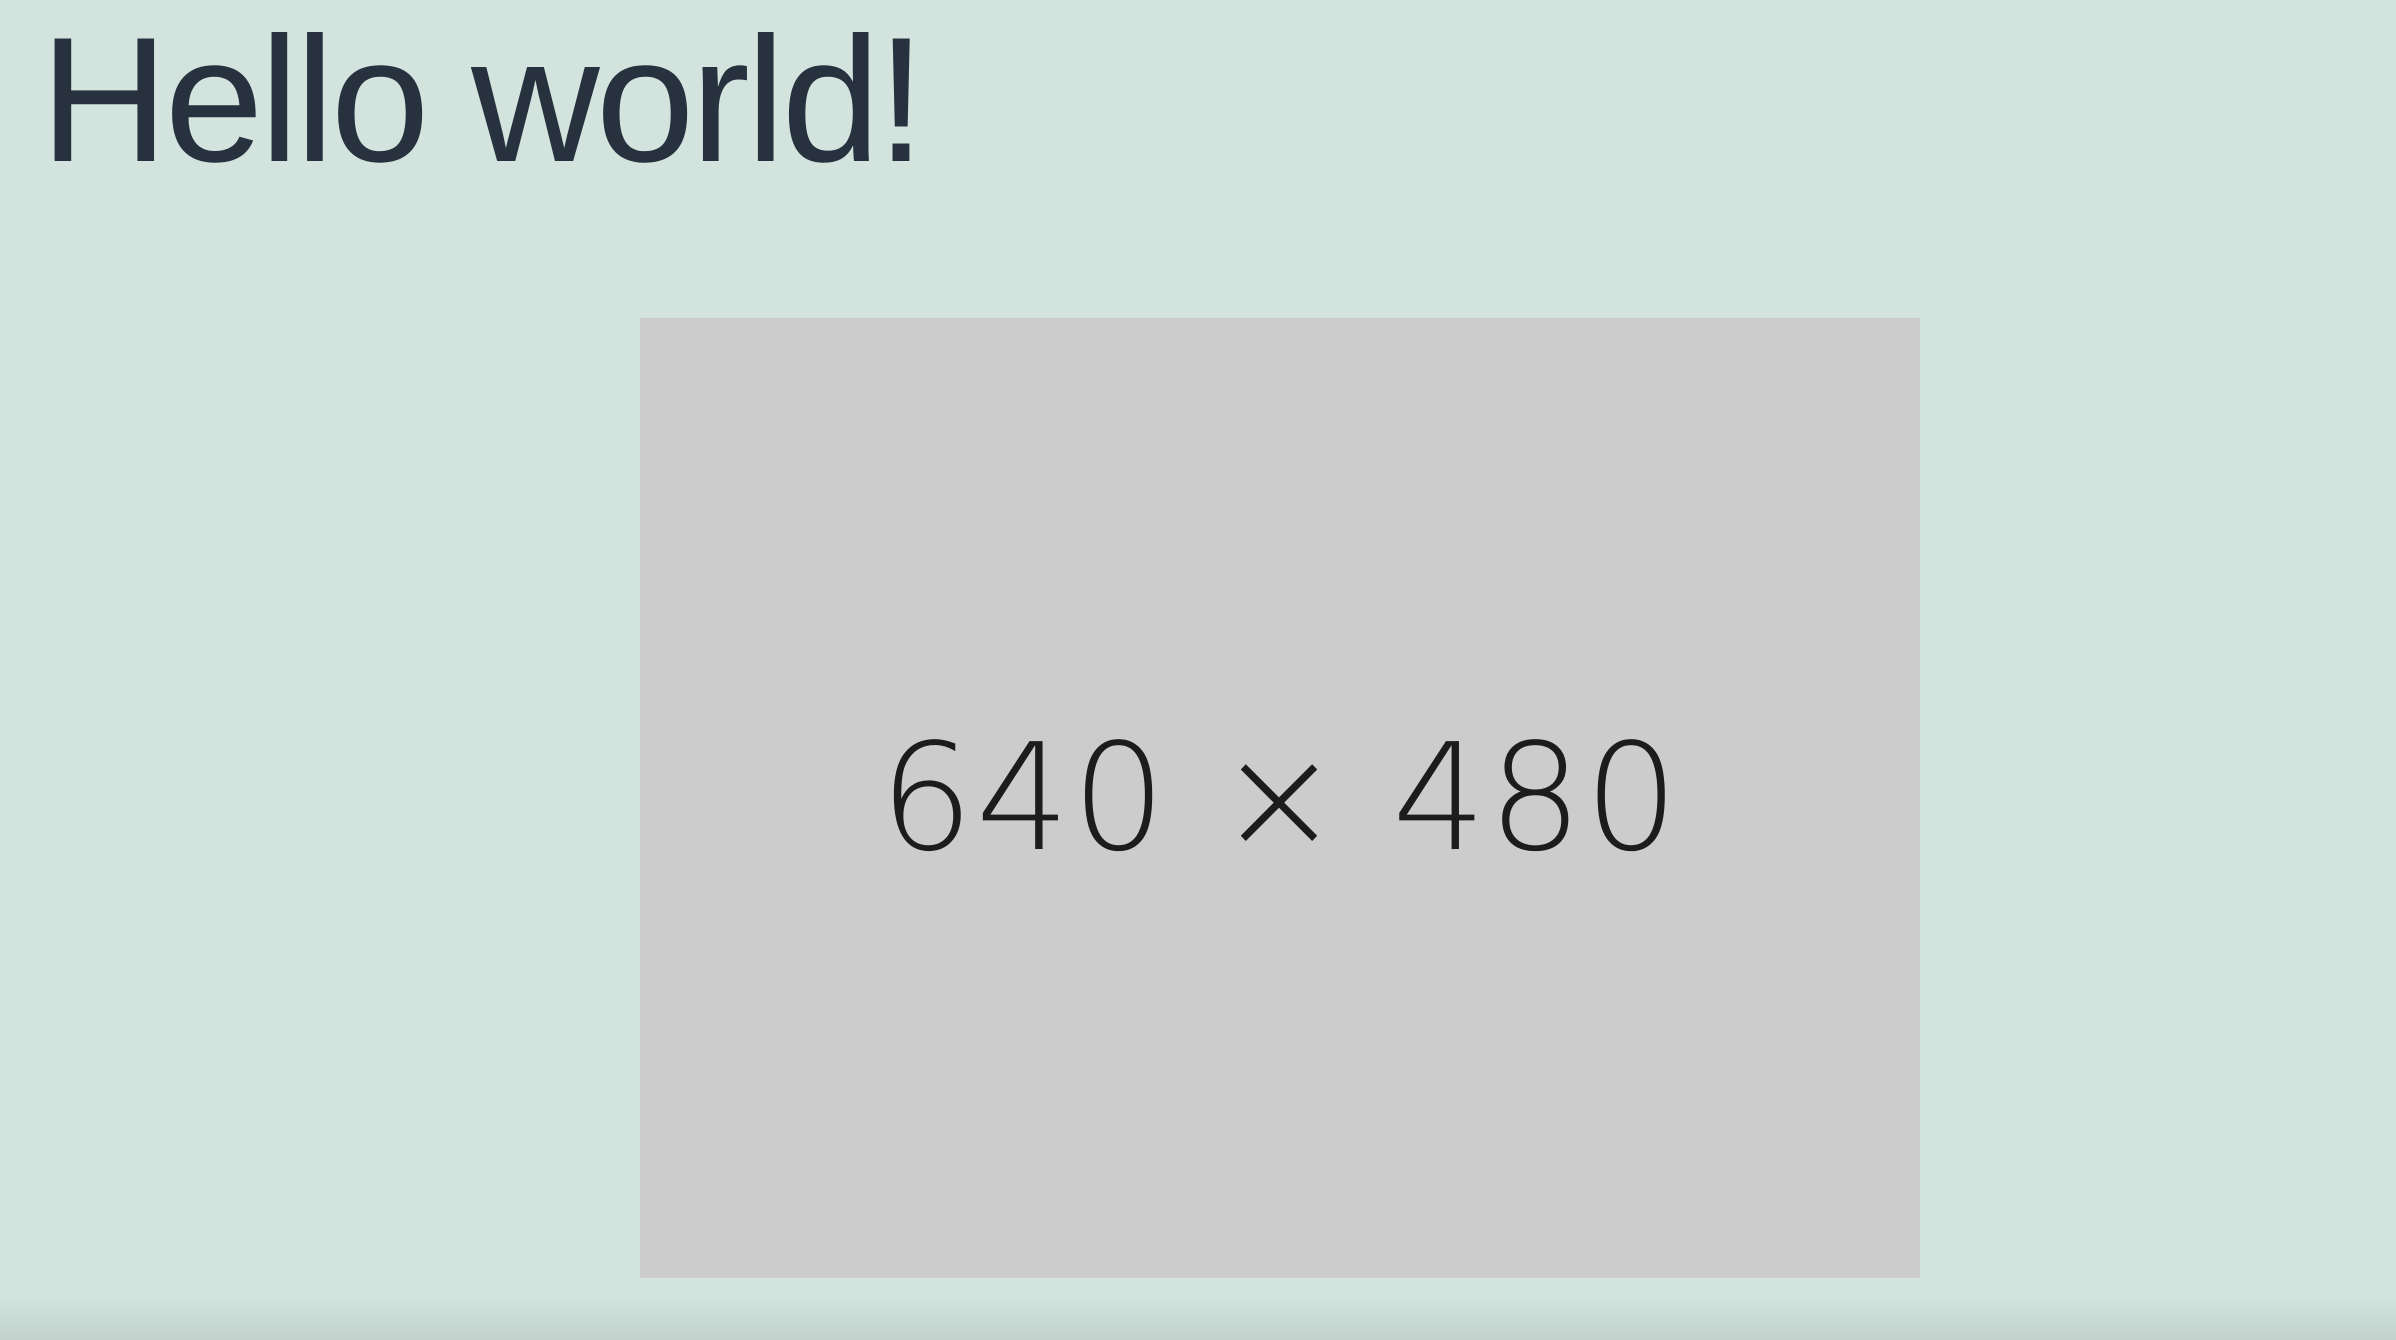 This screenshot has height=1340, width=2396. Describe the element at coordinates (483, 99) in the screenshot. I see `page-title: Hello world!` at that location.